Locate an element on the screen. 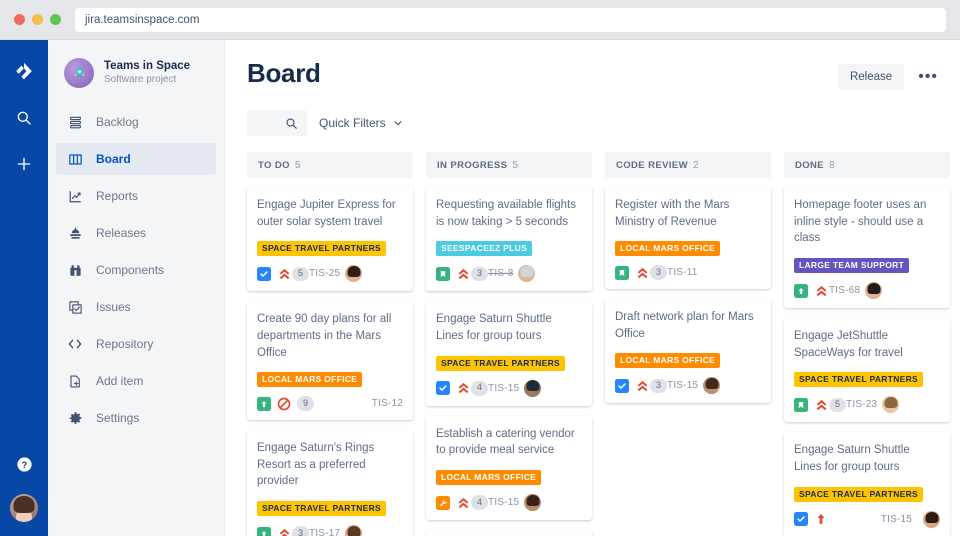 This screenshot has width=960, height=536. url-bar: jira.teamsinspace.com is located at coordinates (510, 19).